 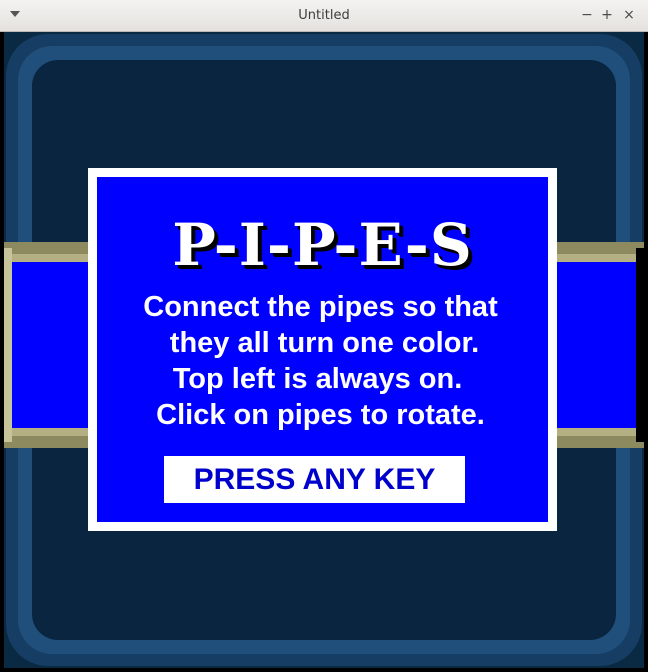 What do you see at coordinates (640, 345) in the screenshot?
I see `pipe-cap-right` at bounding box center [640, 345].